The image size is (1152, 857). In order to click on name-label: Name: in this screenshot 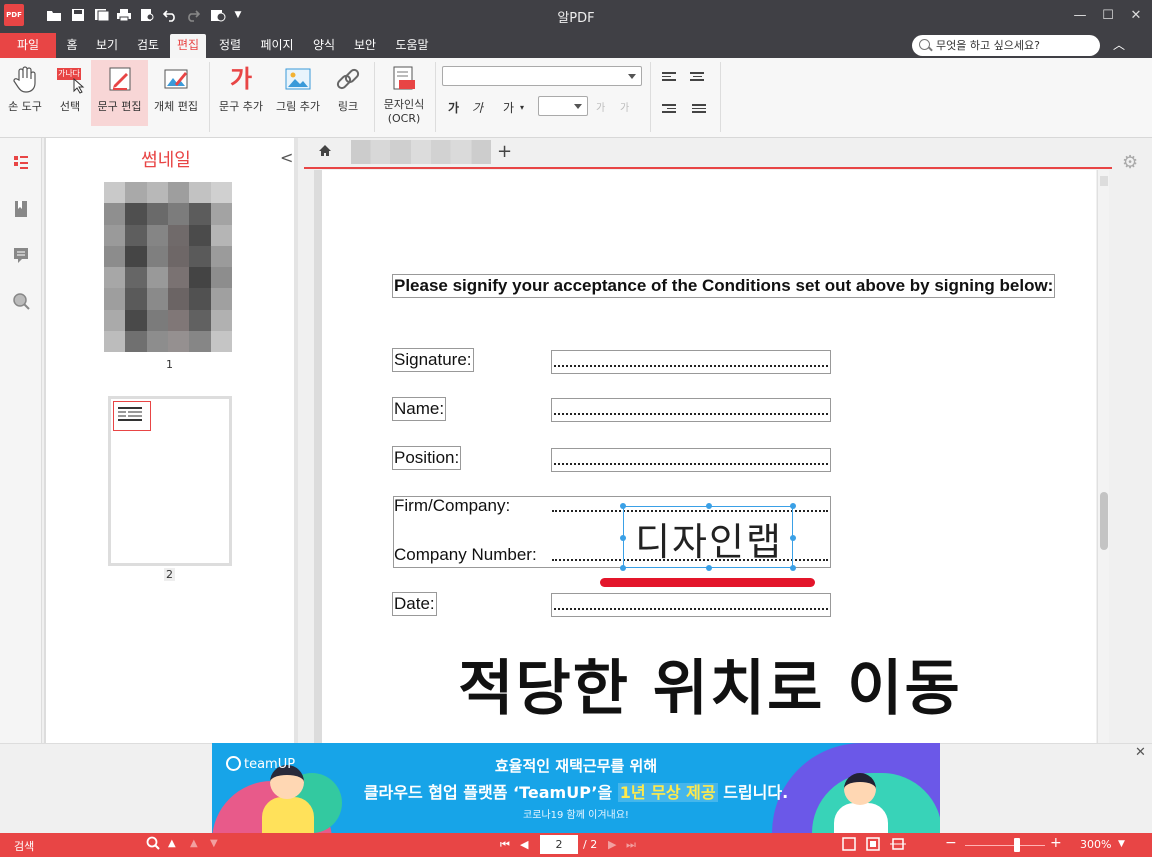, I will do `click(419, 409)`.